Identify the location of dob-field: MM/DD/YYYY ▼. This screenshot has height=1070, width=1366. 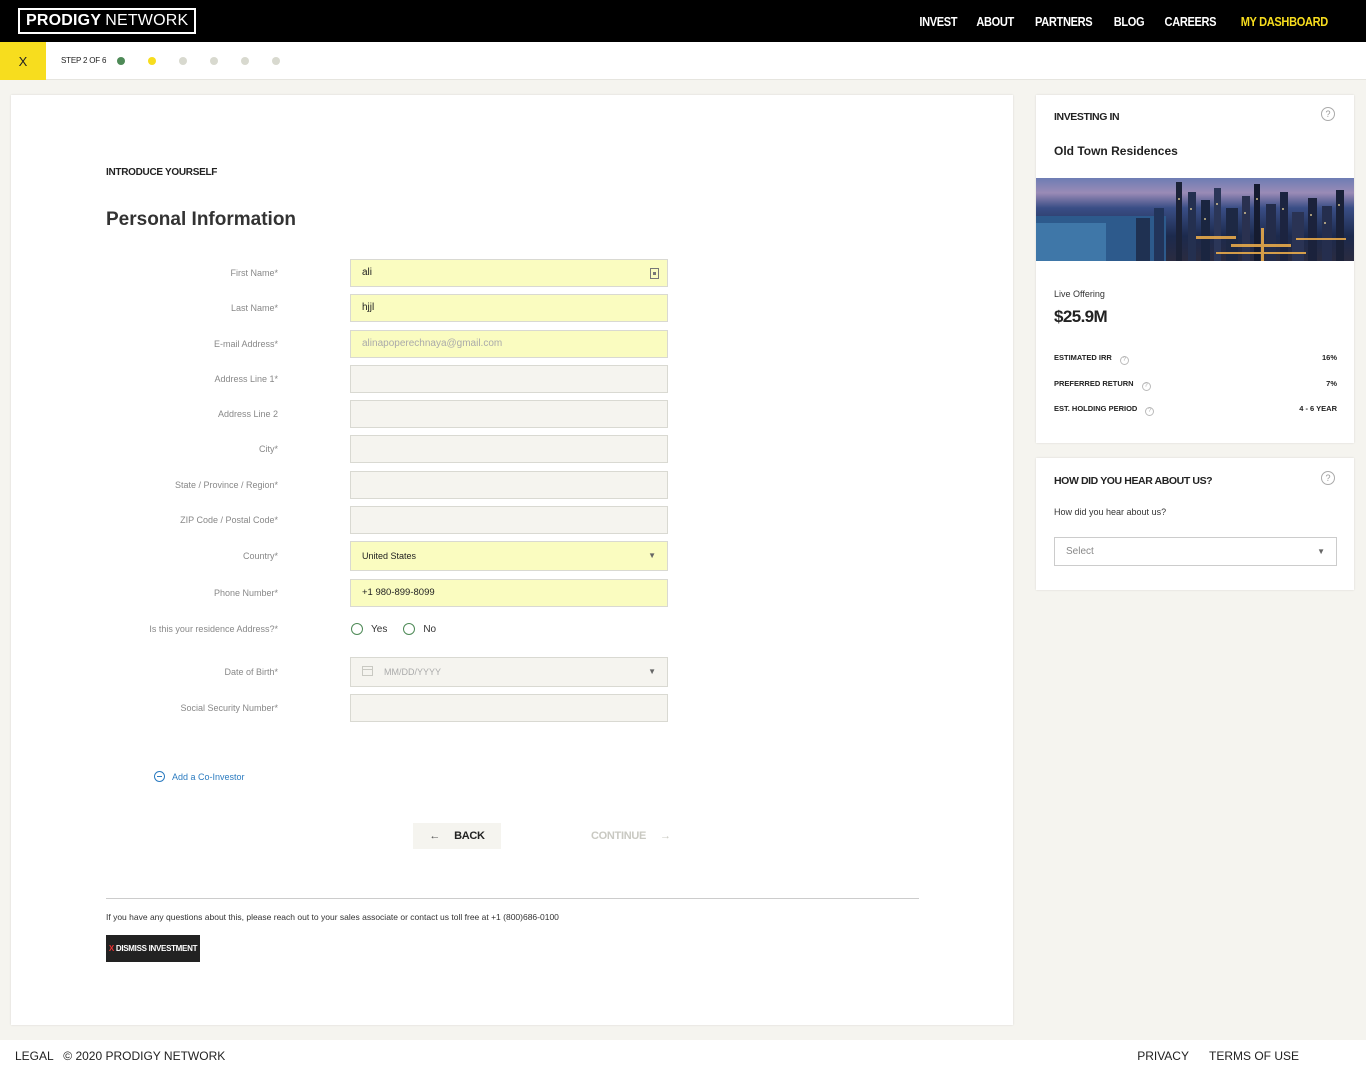
(509, 672).